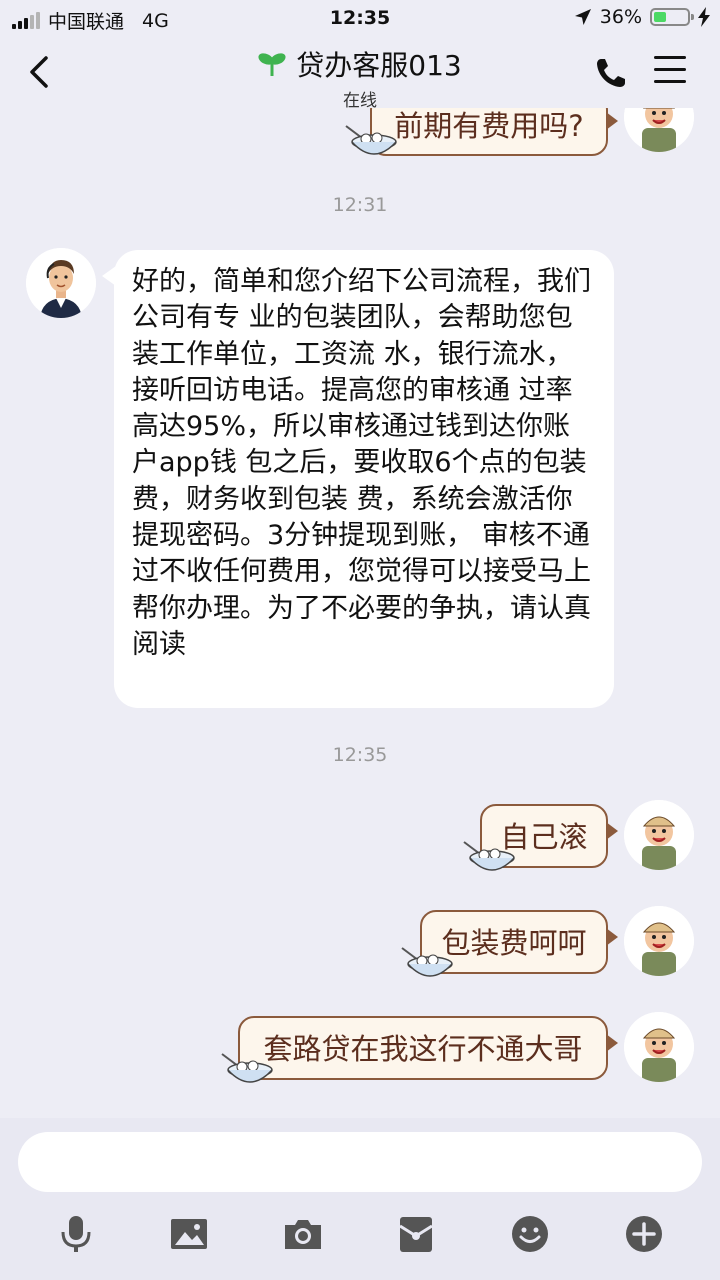  I want to click on agent-avatar, so click(61, 283).